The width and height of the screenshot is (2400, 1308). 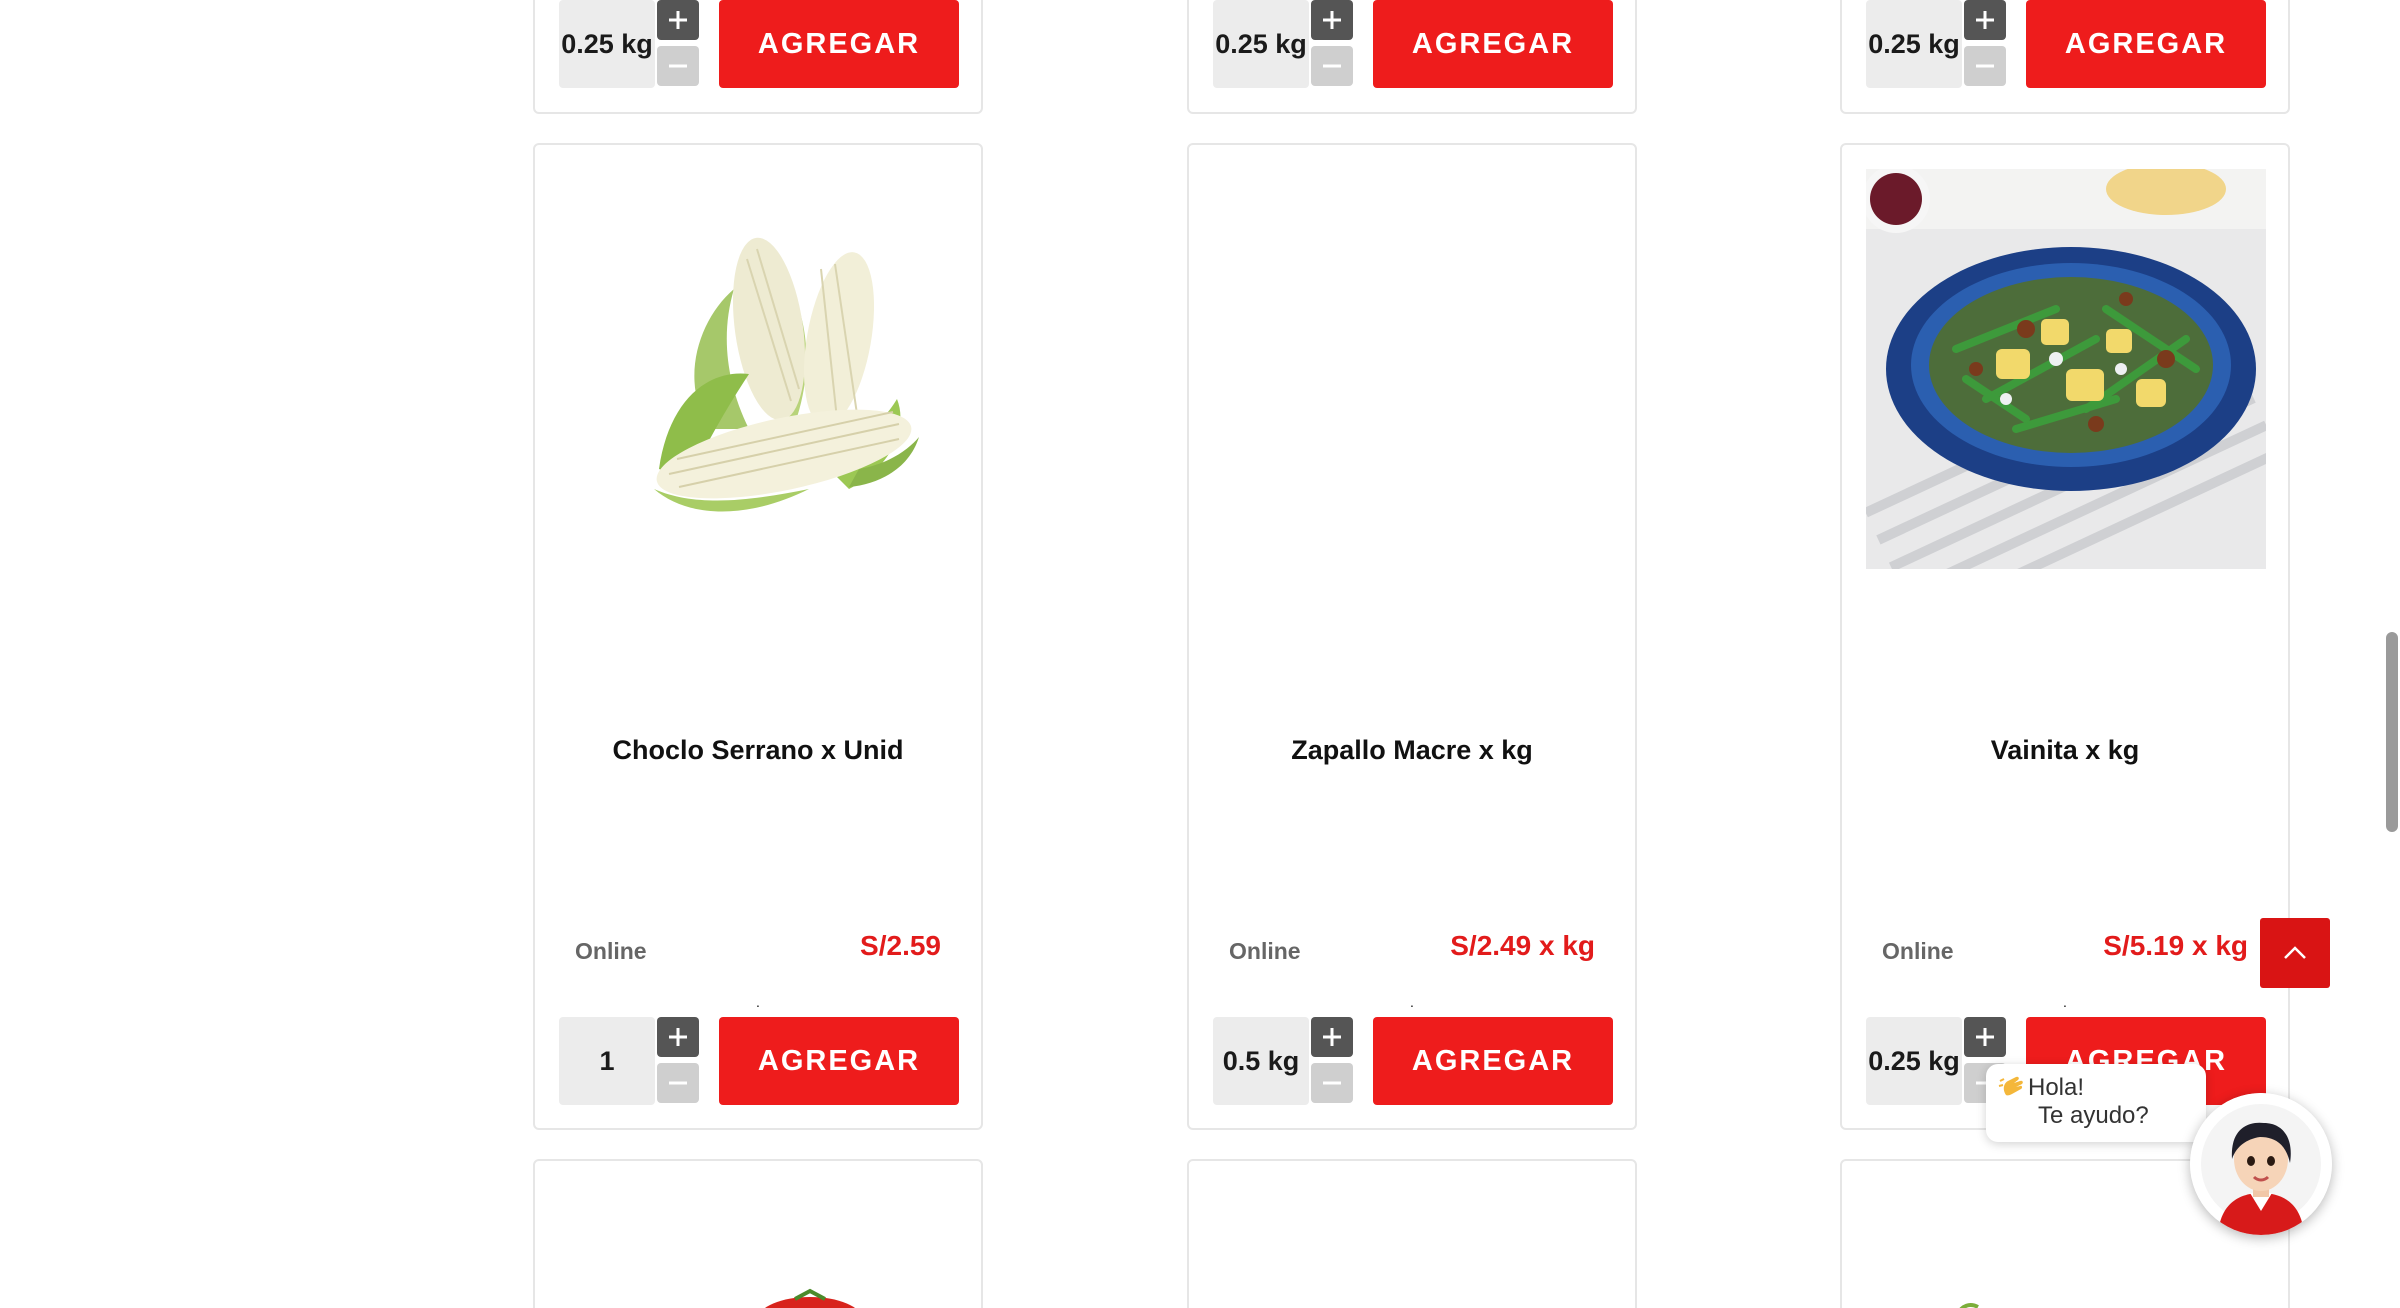 What do you see at coordinates (607, 1061) in the screenshot?
I see `quantity-value: 1` at bounding box center [607, 1061].